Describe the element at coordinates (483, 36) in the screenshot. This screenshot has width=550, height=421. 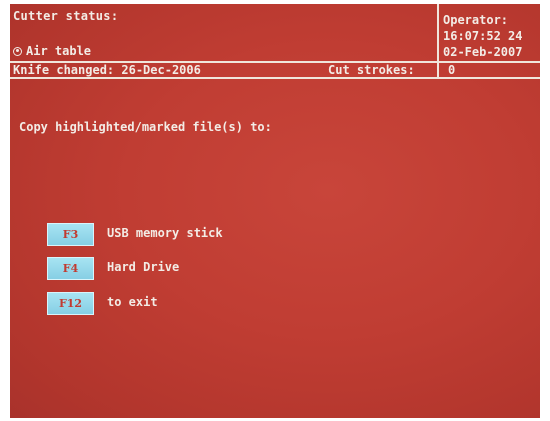
I see `clock-time: 16:07:52 24` at that location.